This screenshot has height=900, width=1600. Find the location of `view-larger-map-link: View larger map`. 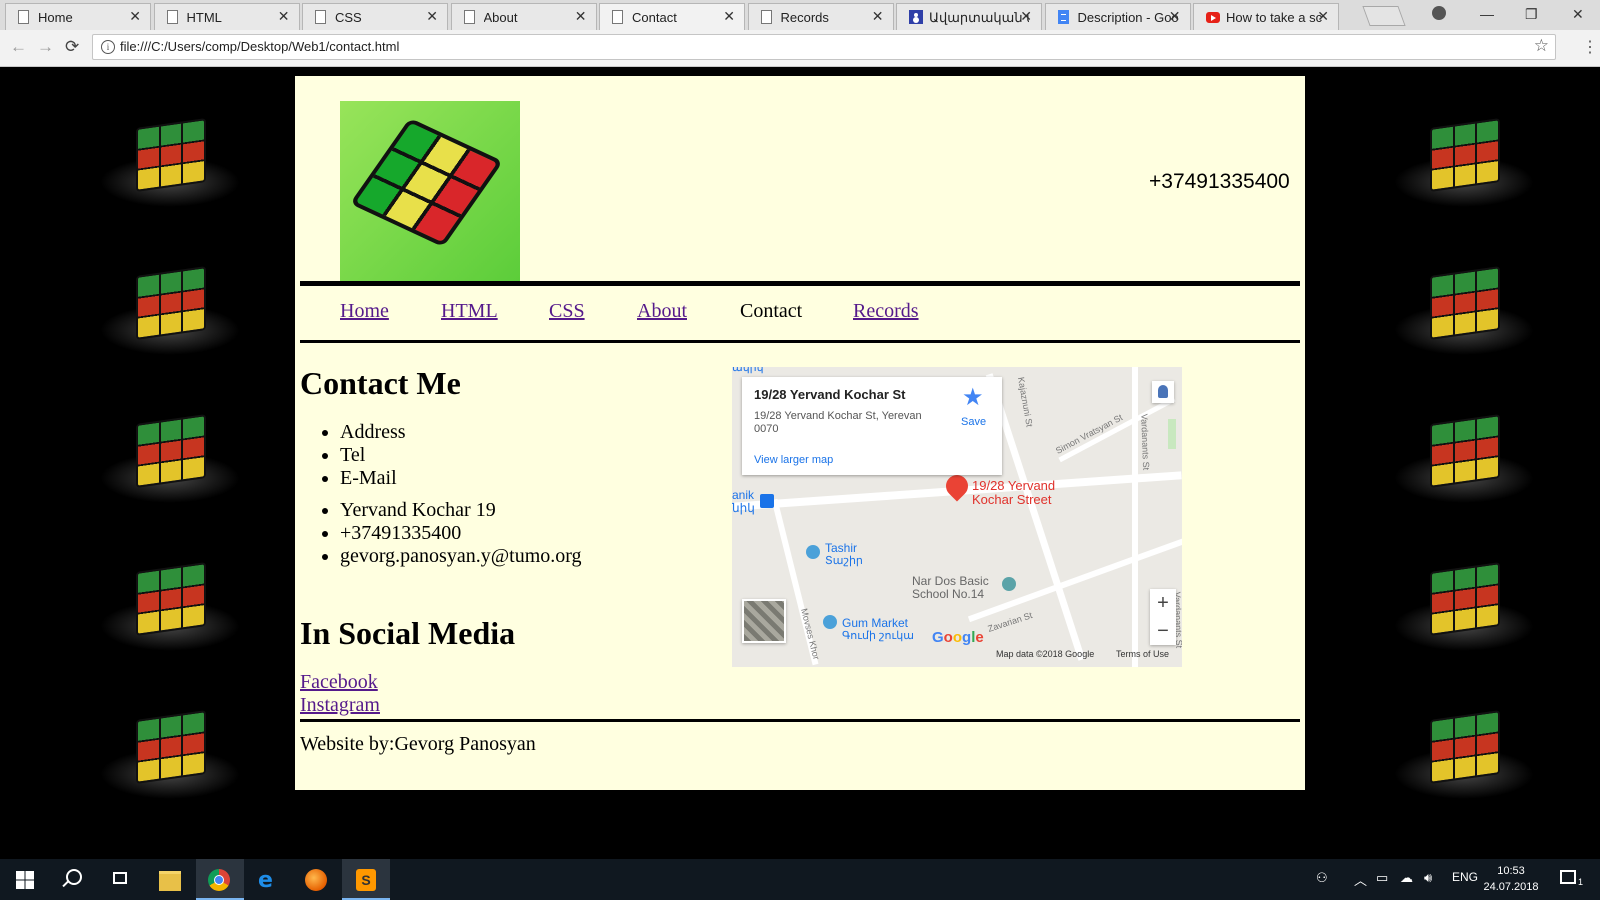

view-larger-map-link: View larger map is located at coordinates (793, 460).